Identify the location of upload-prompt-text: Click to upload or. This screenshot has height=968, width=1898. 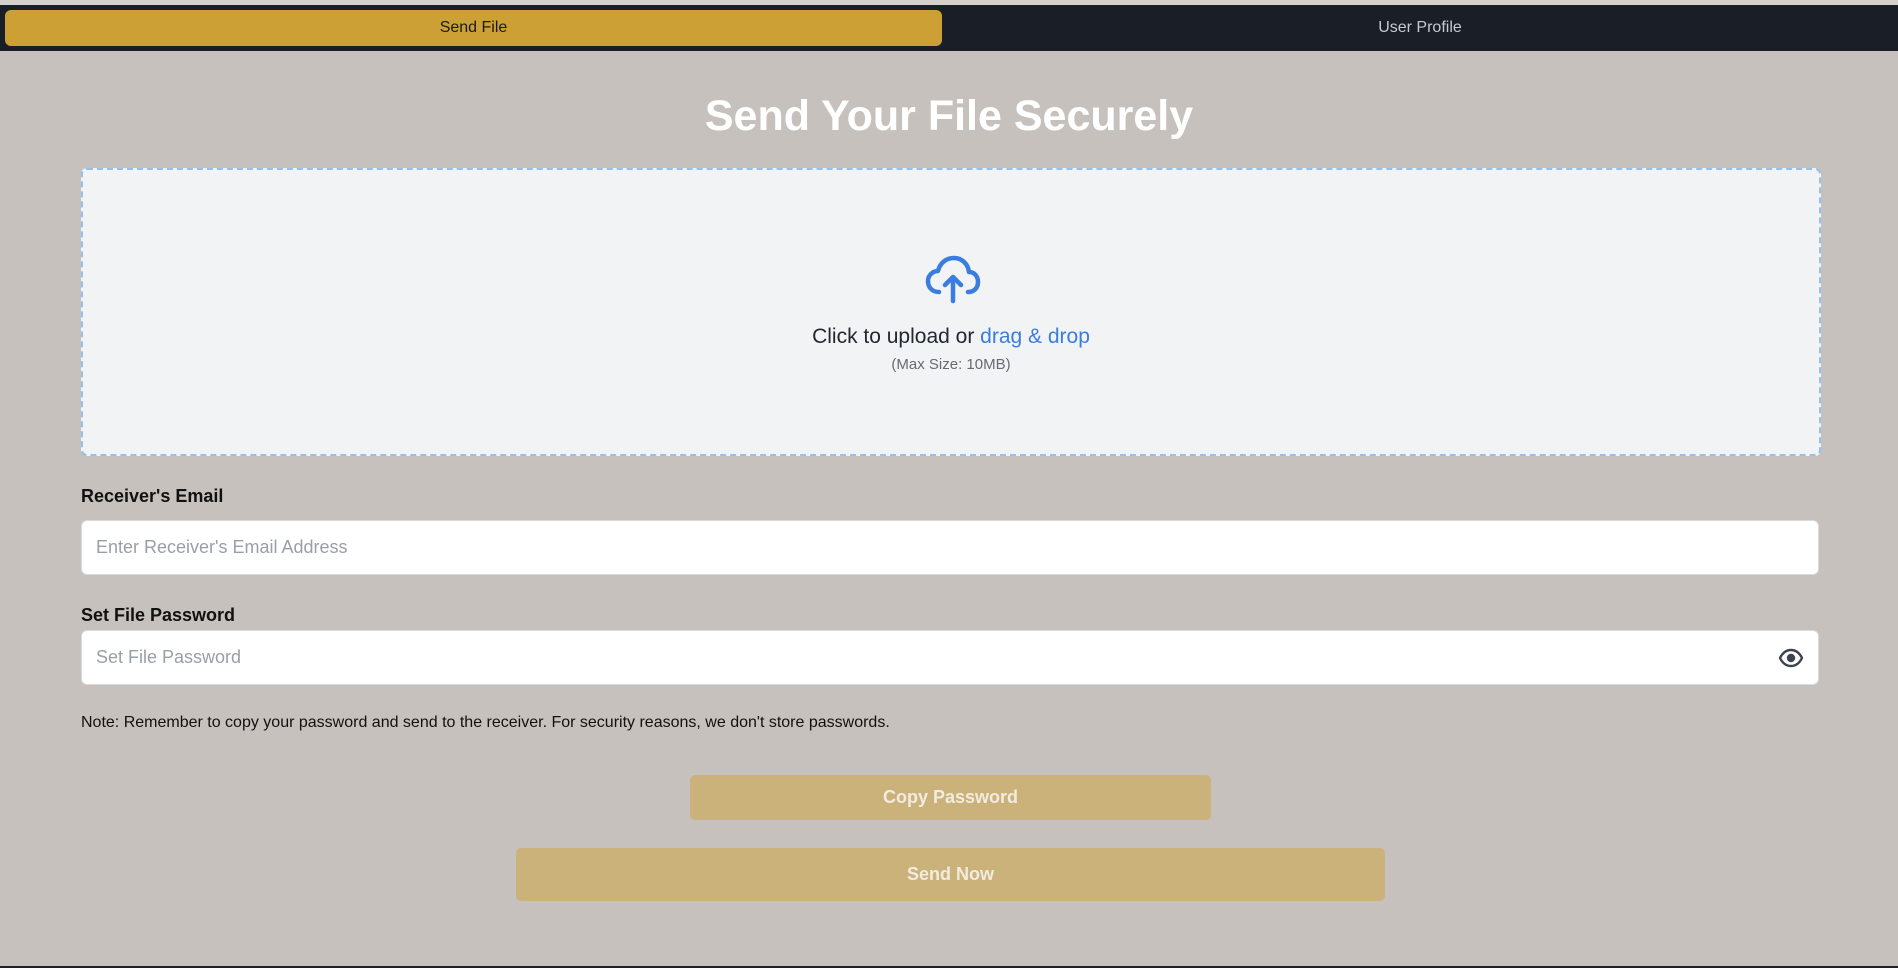
(893, 336).